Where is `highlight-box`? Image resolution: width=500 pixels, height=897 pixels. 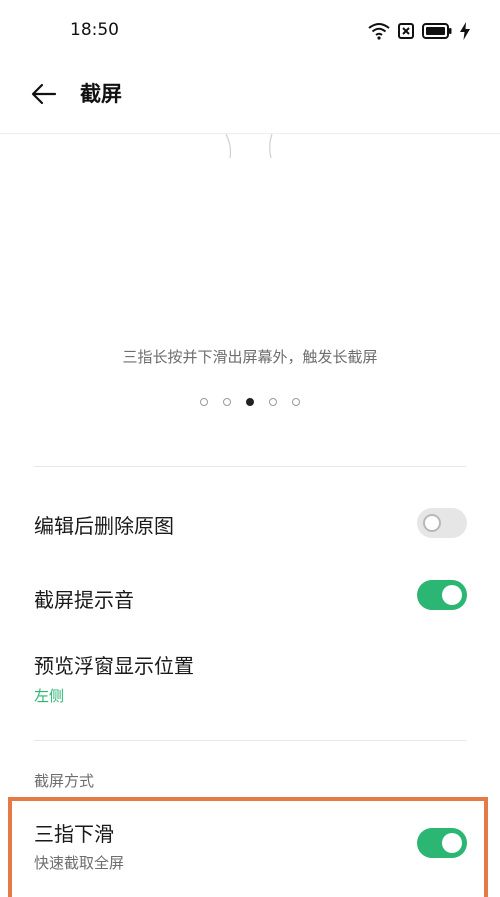 highlight-box is located at coordinates (248, 847).